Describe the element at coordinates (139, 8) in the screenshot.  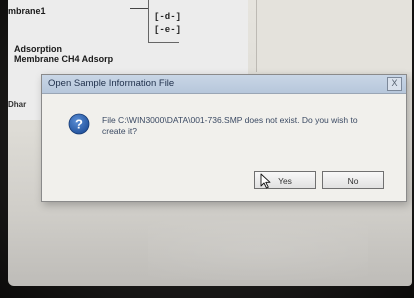
I see `tree-connector-line` at that location.